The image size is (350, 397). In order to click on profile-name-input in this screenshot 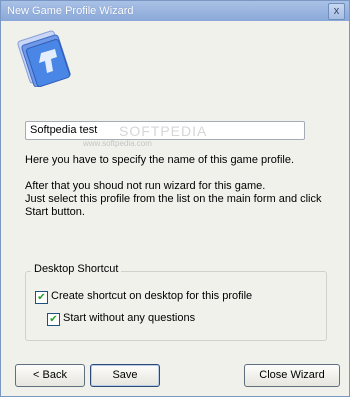, I will do `click(165, 130)`.